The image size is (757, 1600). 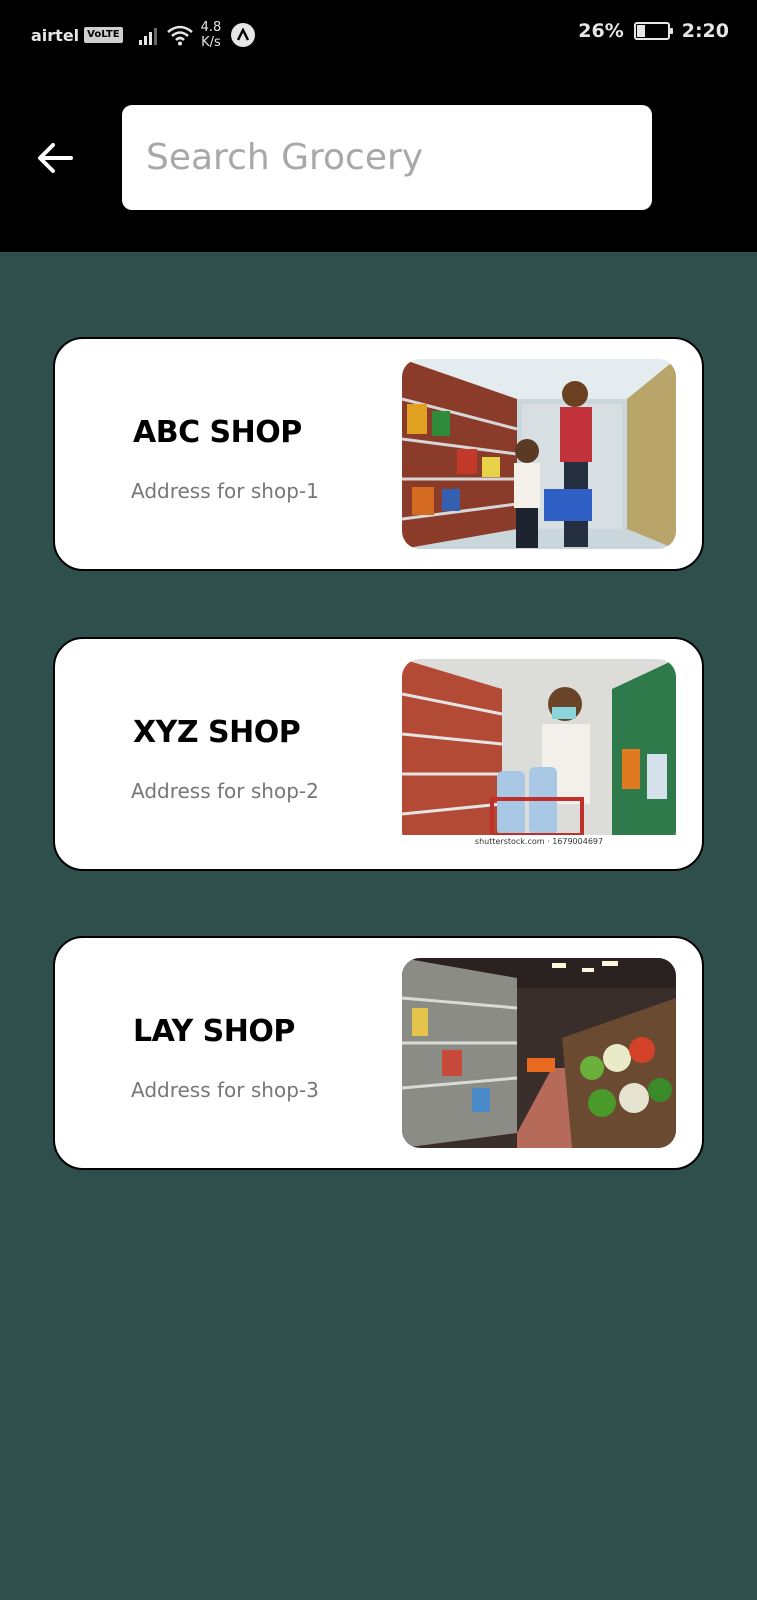 I want to click on wifi-icon, so click(x=179, y=35).